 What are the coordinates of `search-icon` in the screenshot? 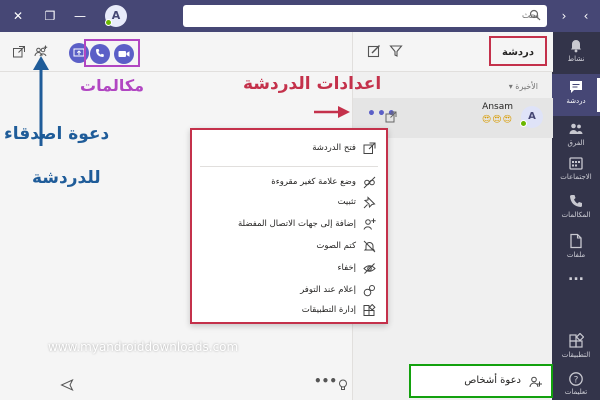 It's located at (535, 15).